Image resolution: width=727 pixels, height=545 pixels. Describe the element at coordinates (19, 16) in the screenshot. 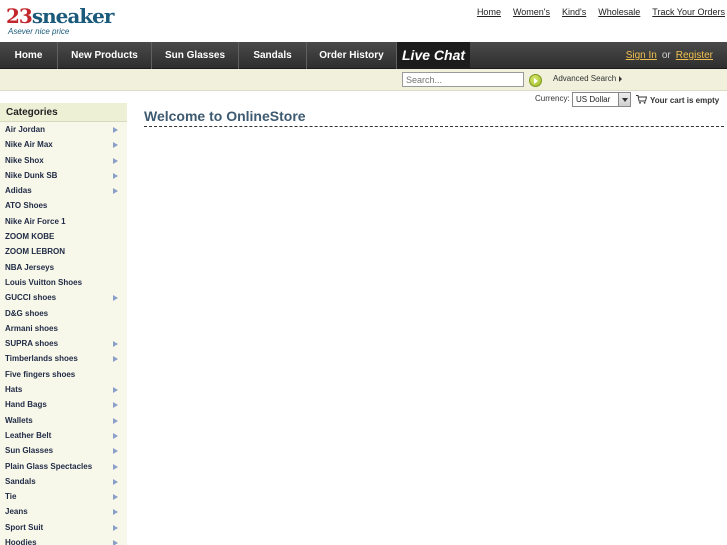

I see `logo-number: 23` at that location.